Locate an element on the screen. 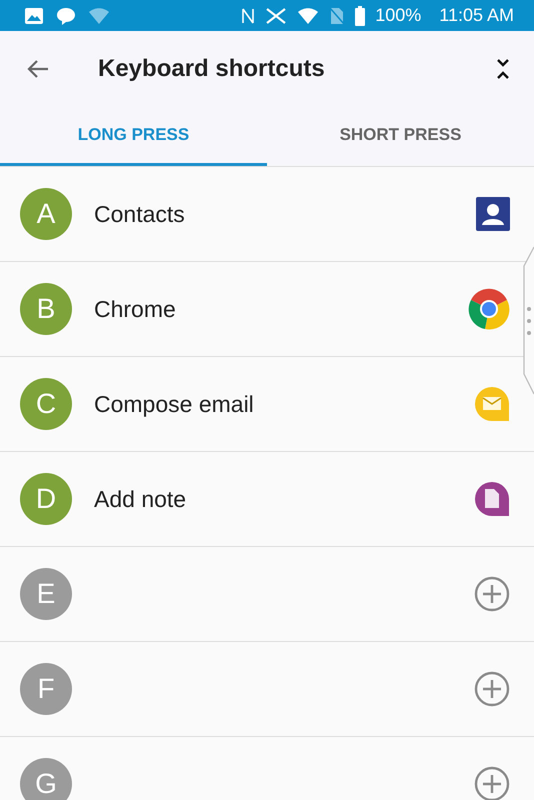 This screenshot has height=800, width=534. chrome-icon is located at coordinates (489, 309).